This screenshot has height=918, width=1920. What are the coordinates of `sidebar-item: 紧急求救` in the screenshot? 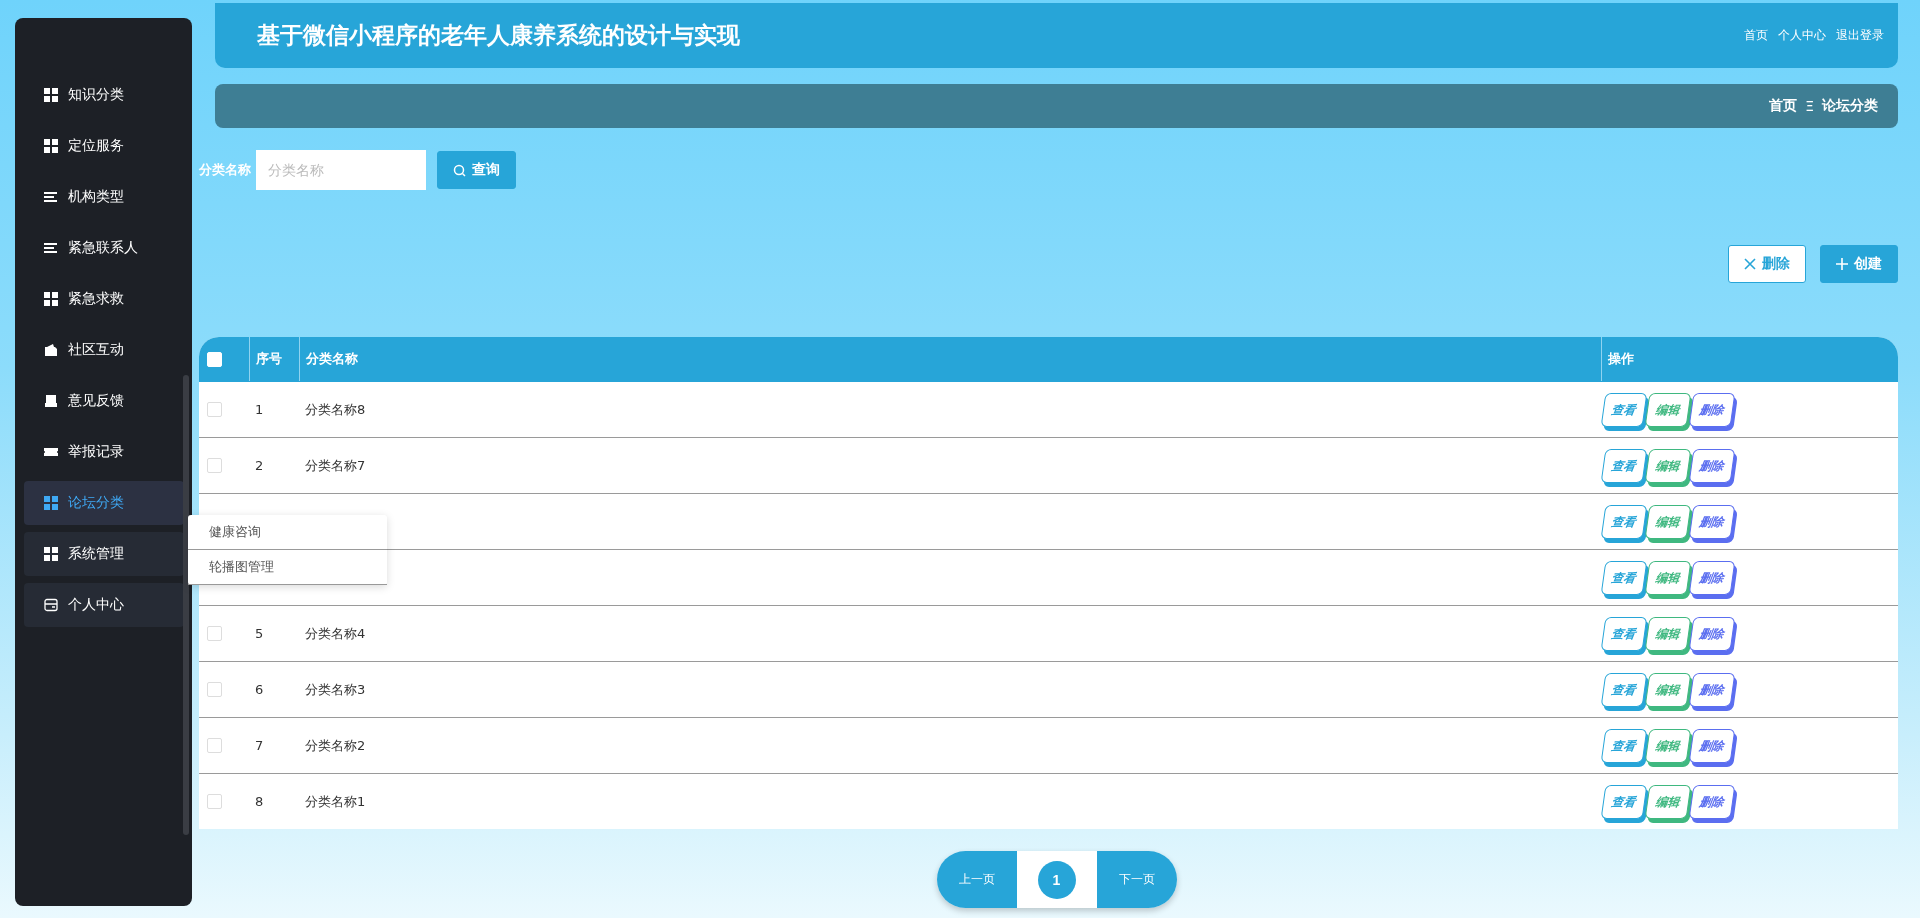 It's located at (104, 299).